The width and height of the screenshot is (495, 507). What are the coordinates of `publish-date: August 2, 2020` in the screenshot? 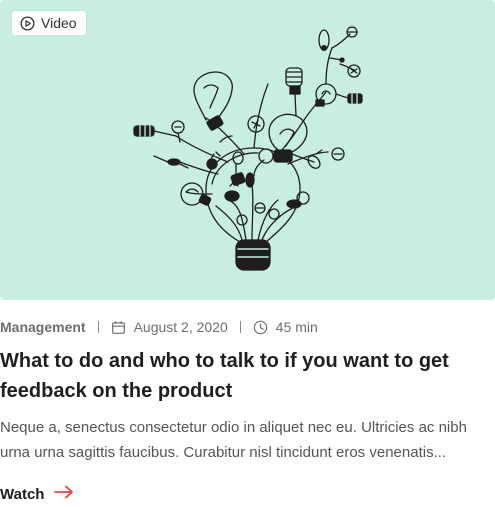 It's located at (180, 327).